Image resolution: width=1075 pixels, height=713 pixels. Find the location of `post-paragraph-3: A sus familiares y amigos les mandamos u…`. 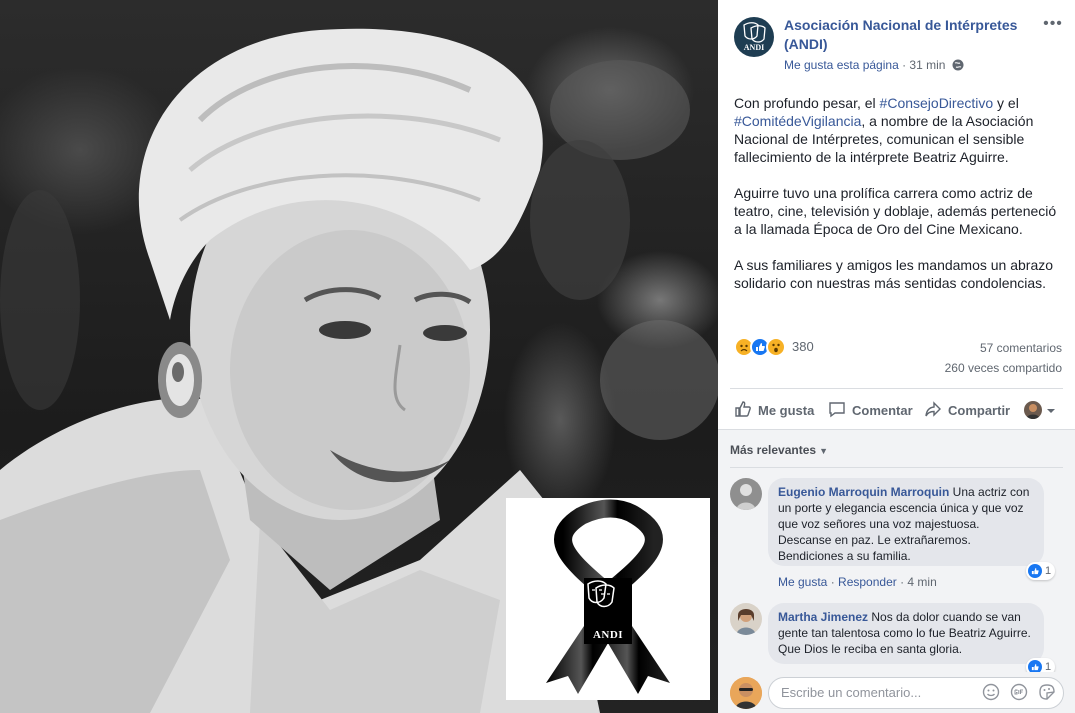

post-paragraph-3: A sus familiares y amigos les mandamos u… is located at coordinates (894, 274).